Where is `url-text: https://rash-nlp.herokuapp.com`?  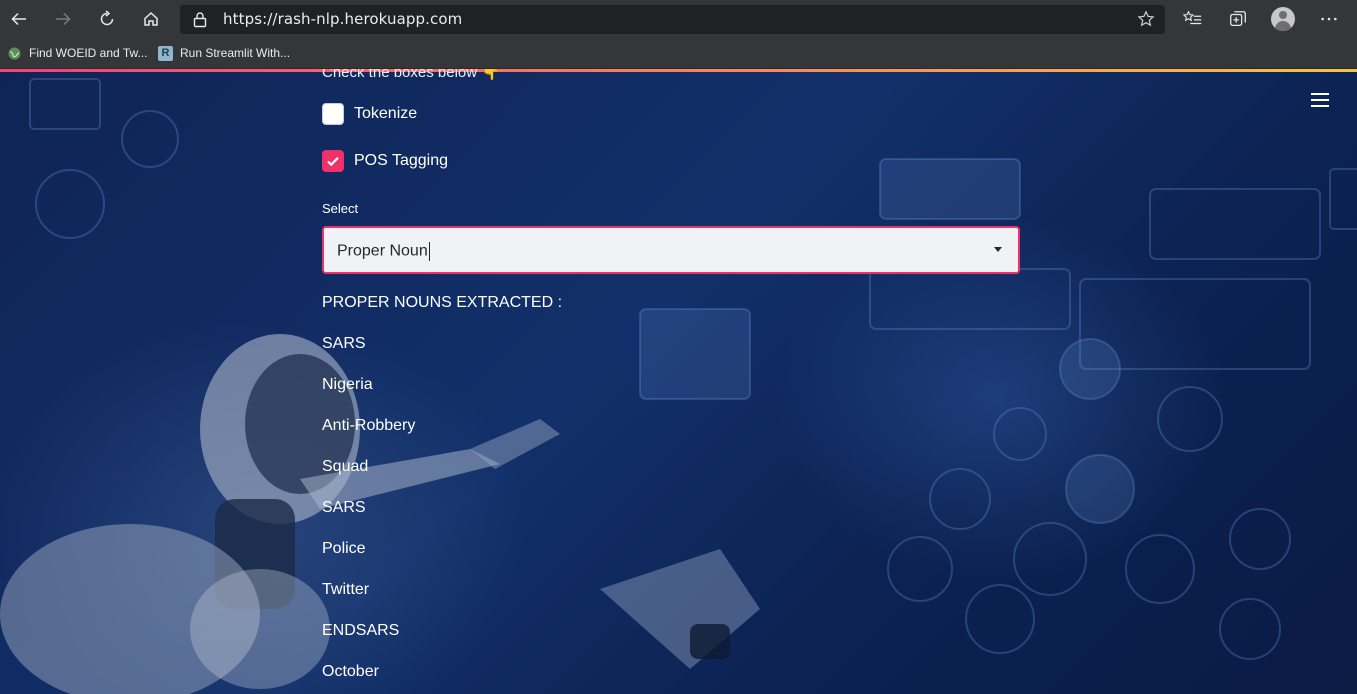 url-text: https://rash-nlp.herokuapp.com is located at coordinates (343, 19).